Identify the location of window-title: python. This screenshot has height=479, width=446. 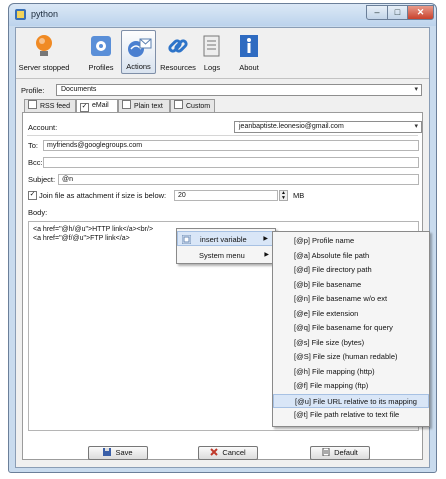
(45, 14).